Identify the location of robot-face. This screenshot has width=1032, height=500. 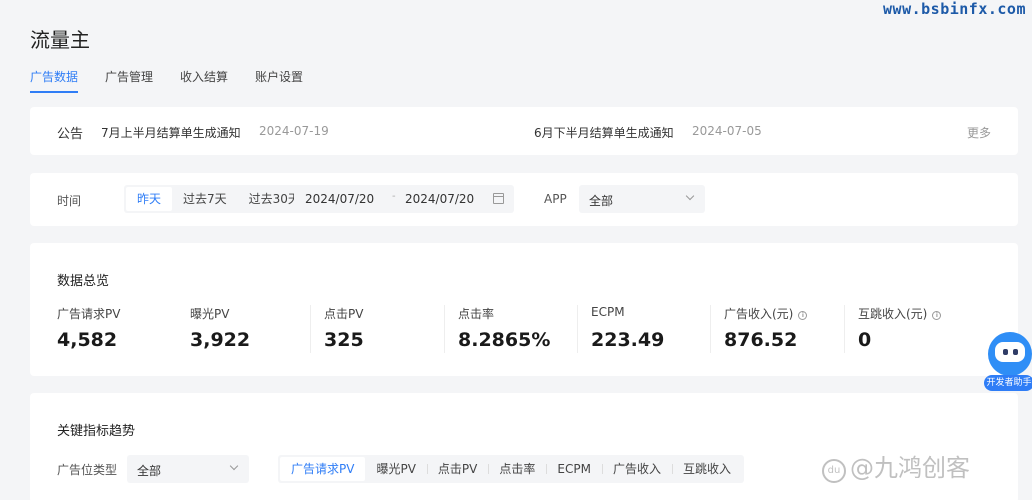
(1010, 352).